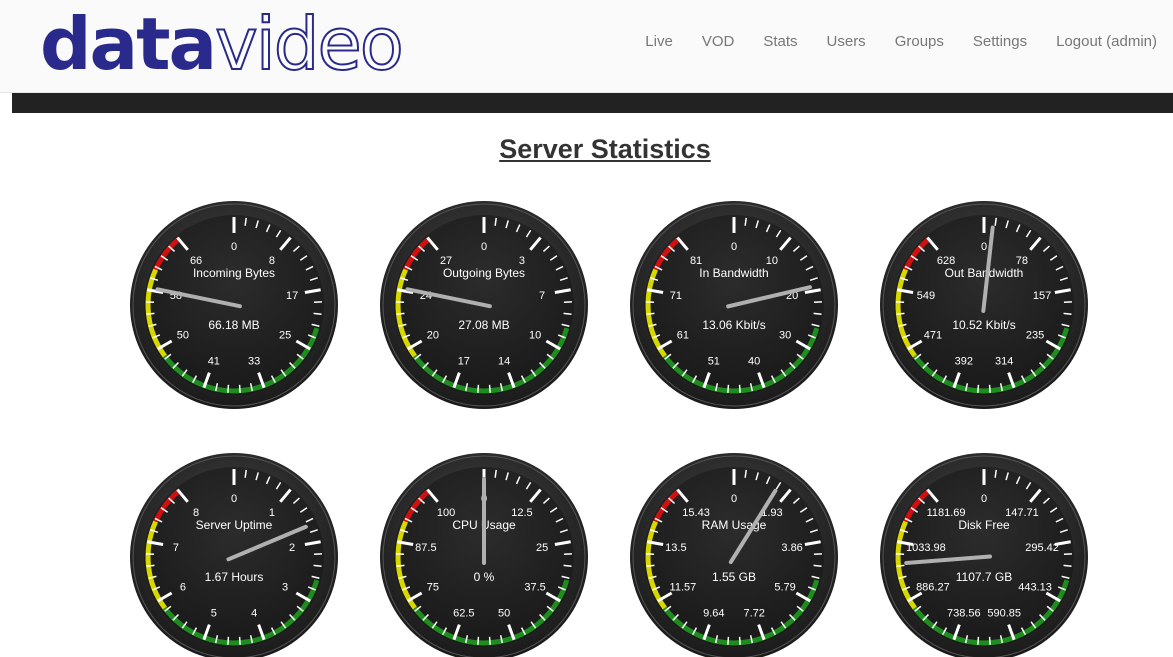 This screenshot has width=1173, height=657. I want to click on gauge-value: 13.06 Kbit/s, so click(733, 325).